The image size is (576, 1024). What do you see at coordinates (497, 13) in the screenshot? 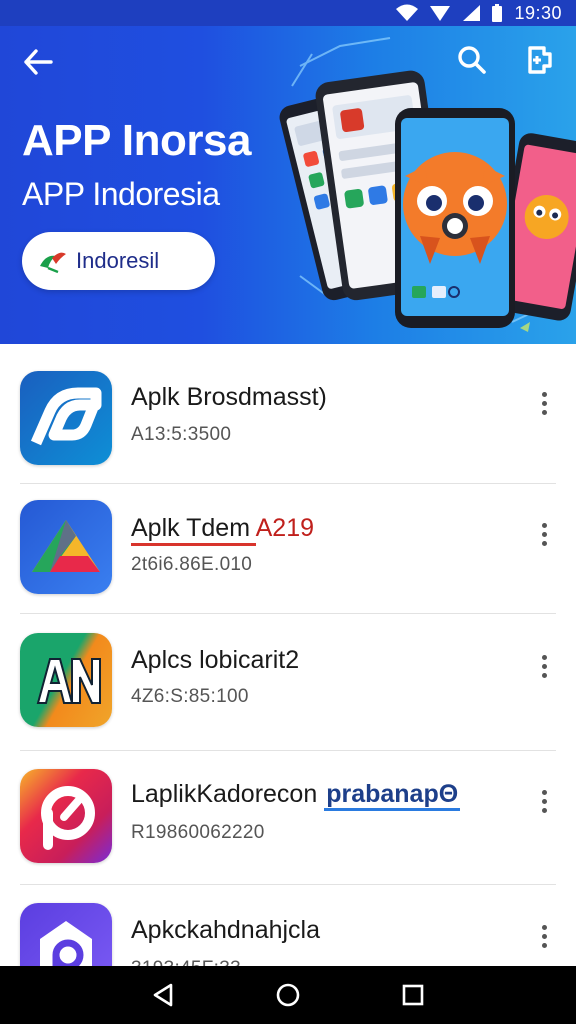
I see `battery-icon` at bounding box center [497, 13].